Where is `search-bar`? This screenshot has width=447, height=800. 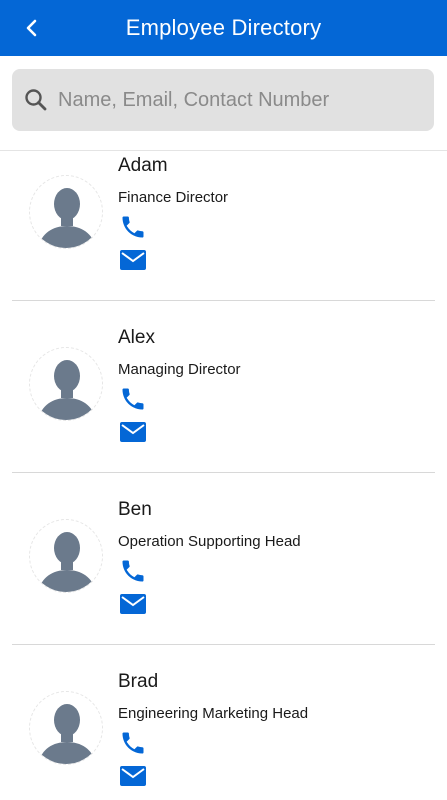 search-bar is located at coordinates (223, 100).